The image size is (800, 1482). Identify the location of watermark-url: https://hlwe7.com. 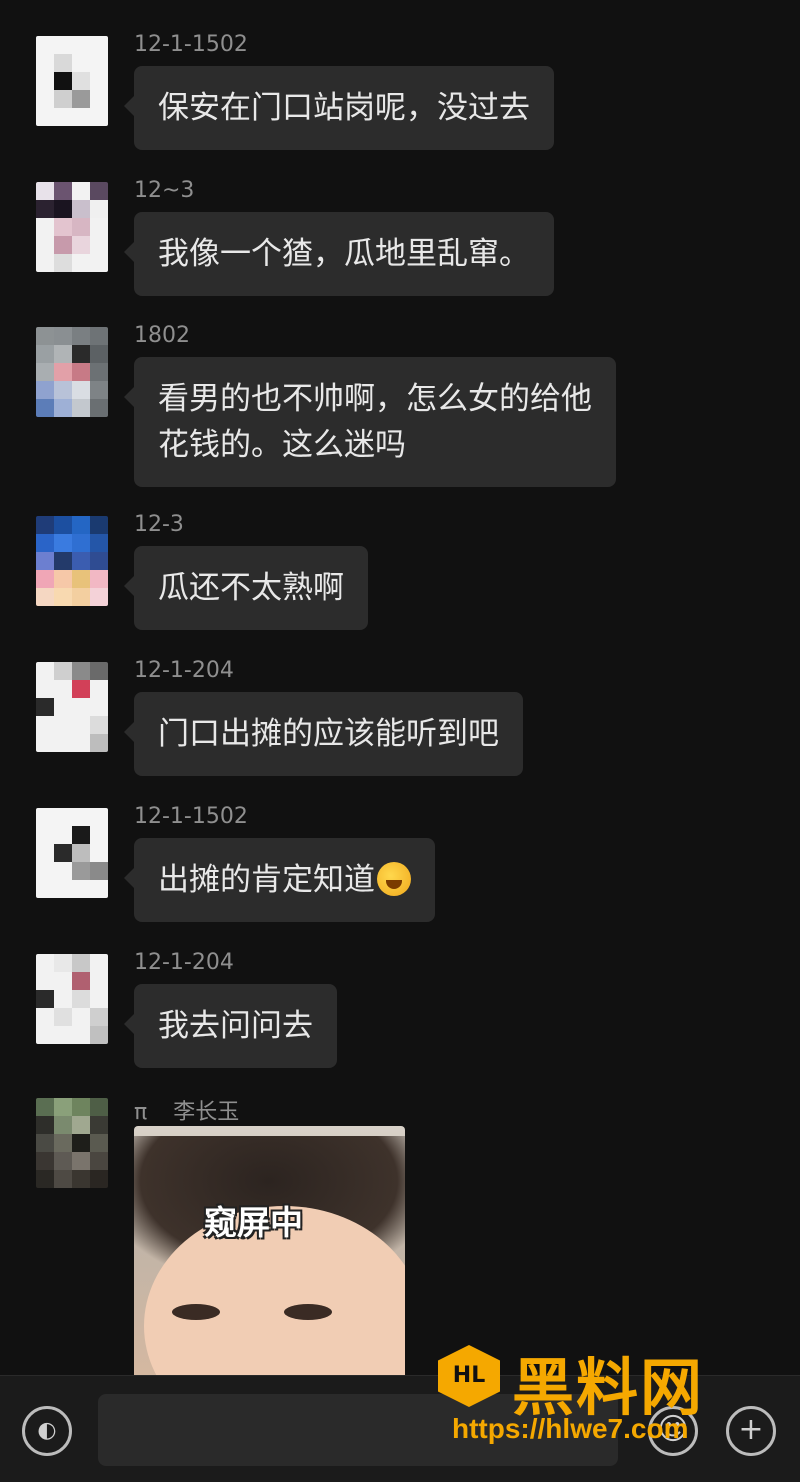
(570, 1428).